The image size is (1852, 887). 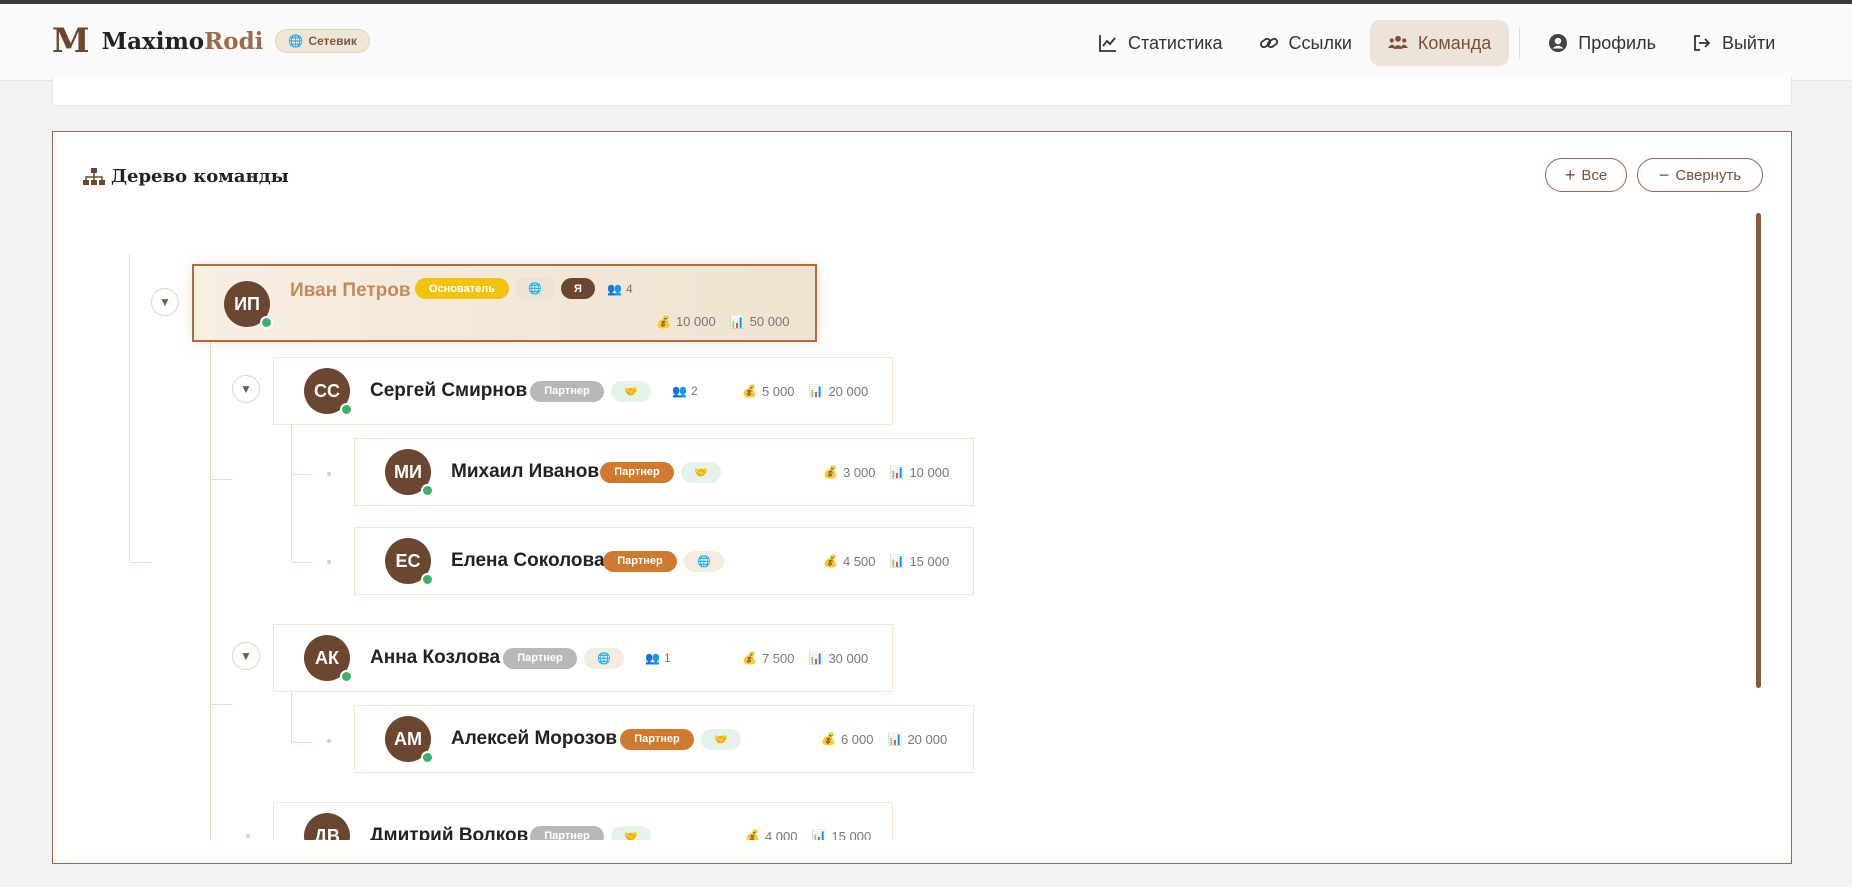 I want to click on link-icon, so click(x=1268, y=43).